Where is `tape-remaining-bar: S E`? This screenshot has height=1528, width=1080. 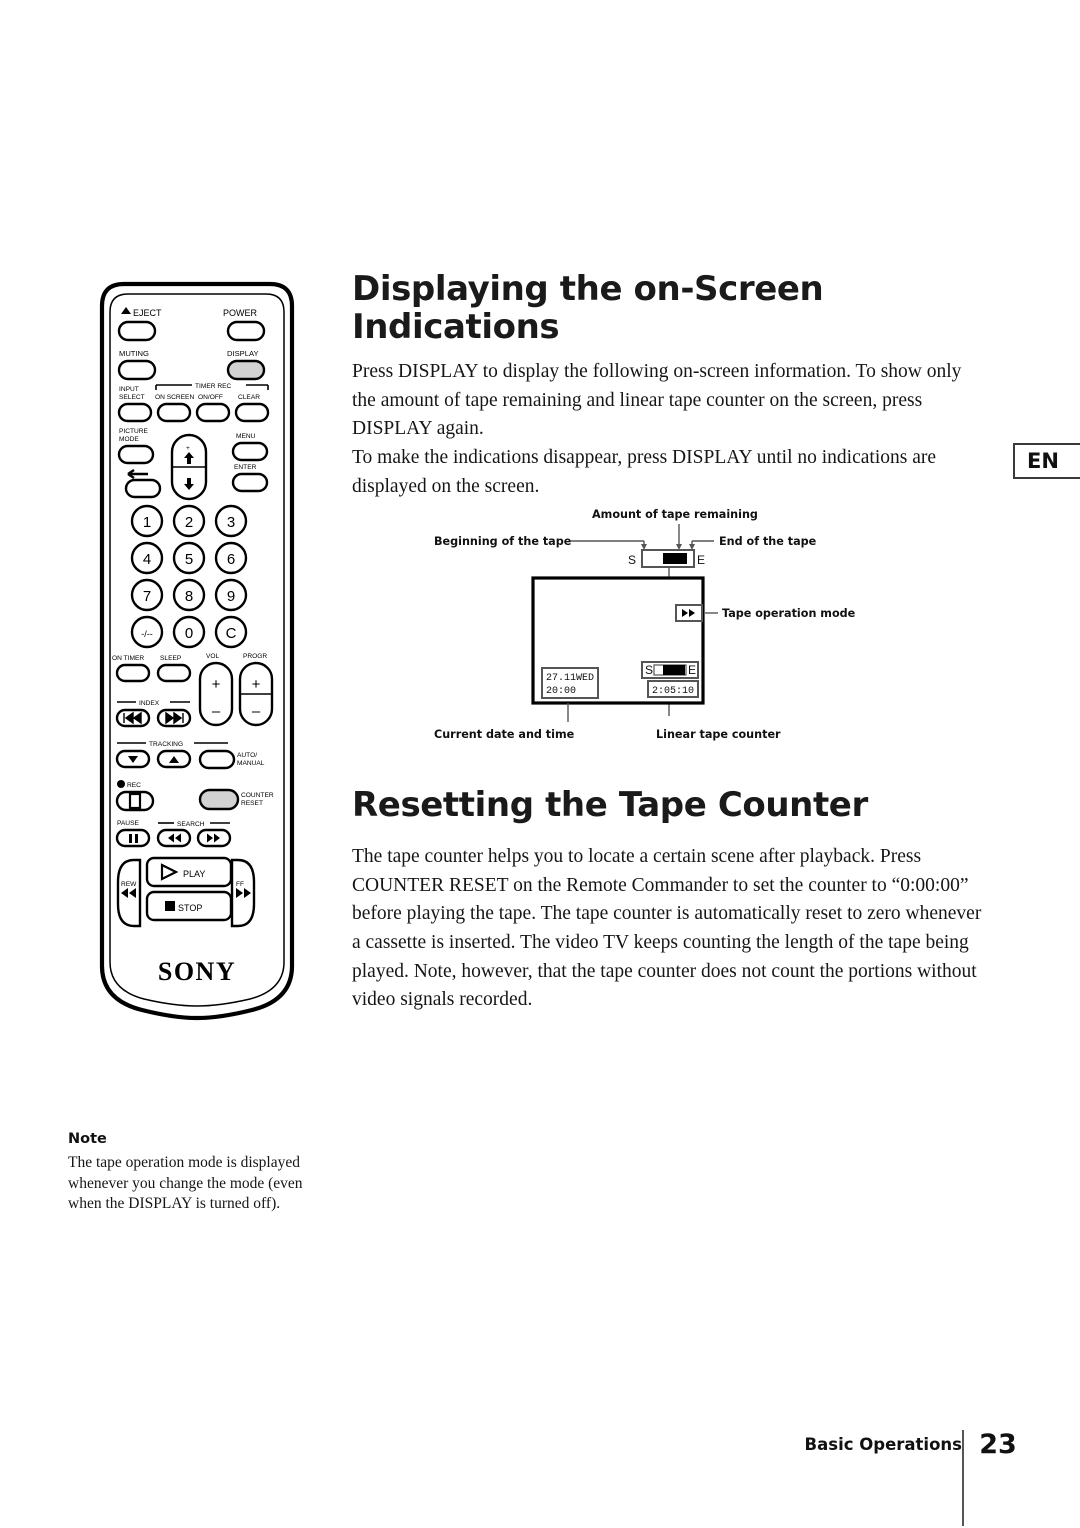 tape-remaining-bar: S E is located at coordinates (666, 558).